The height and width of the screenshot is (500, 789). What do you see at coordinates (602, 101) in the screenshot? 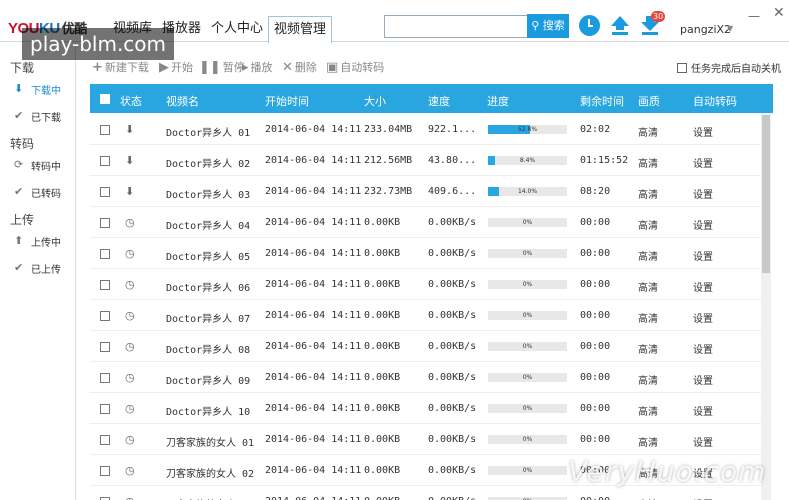
I see `col-remaining: 剩余时间` at bounding box center [602, 101].